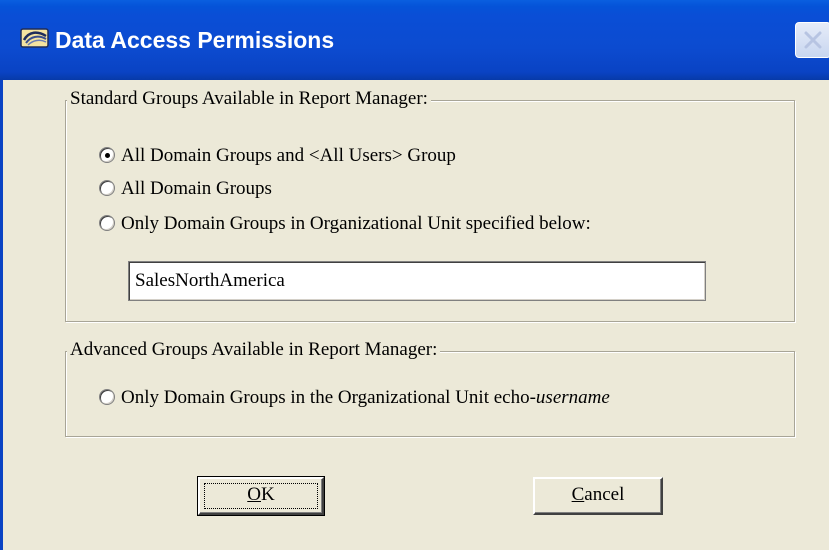  Describe the element at coordinates (288, 156) in the screenshot. I see `radio-label: All Domain Groups and <All Users> Group` at that location.